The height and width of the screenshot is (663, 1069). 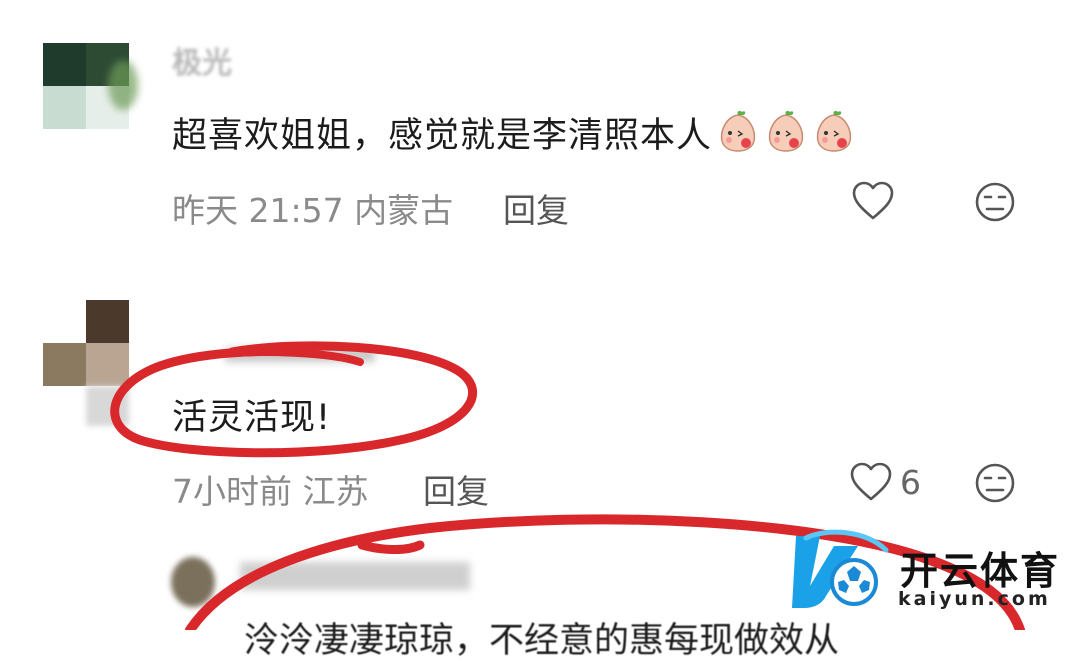 I want to click on watermark-brand: 开云体育, so click(x=980, y=571).